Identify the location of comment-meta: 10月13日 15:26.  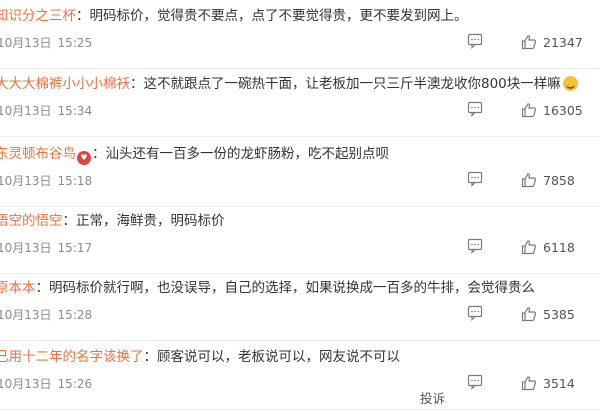
(46, 383).